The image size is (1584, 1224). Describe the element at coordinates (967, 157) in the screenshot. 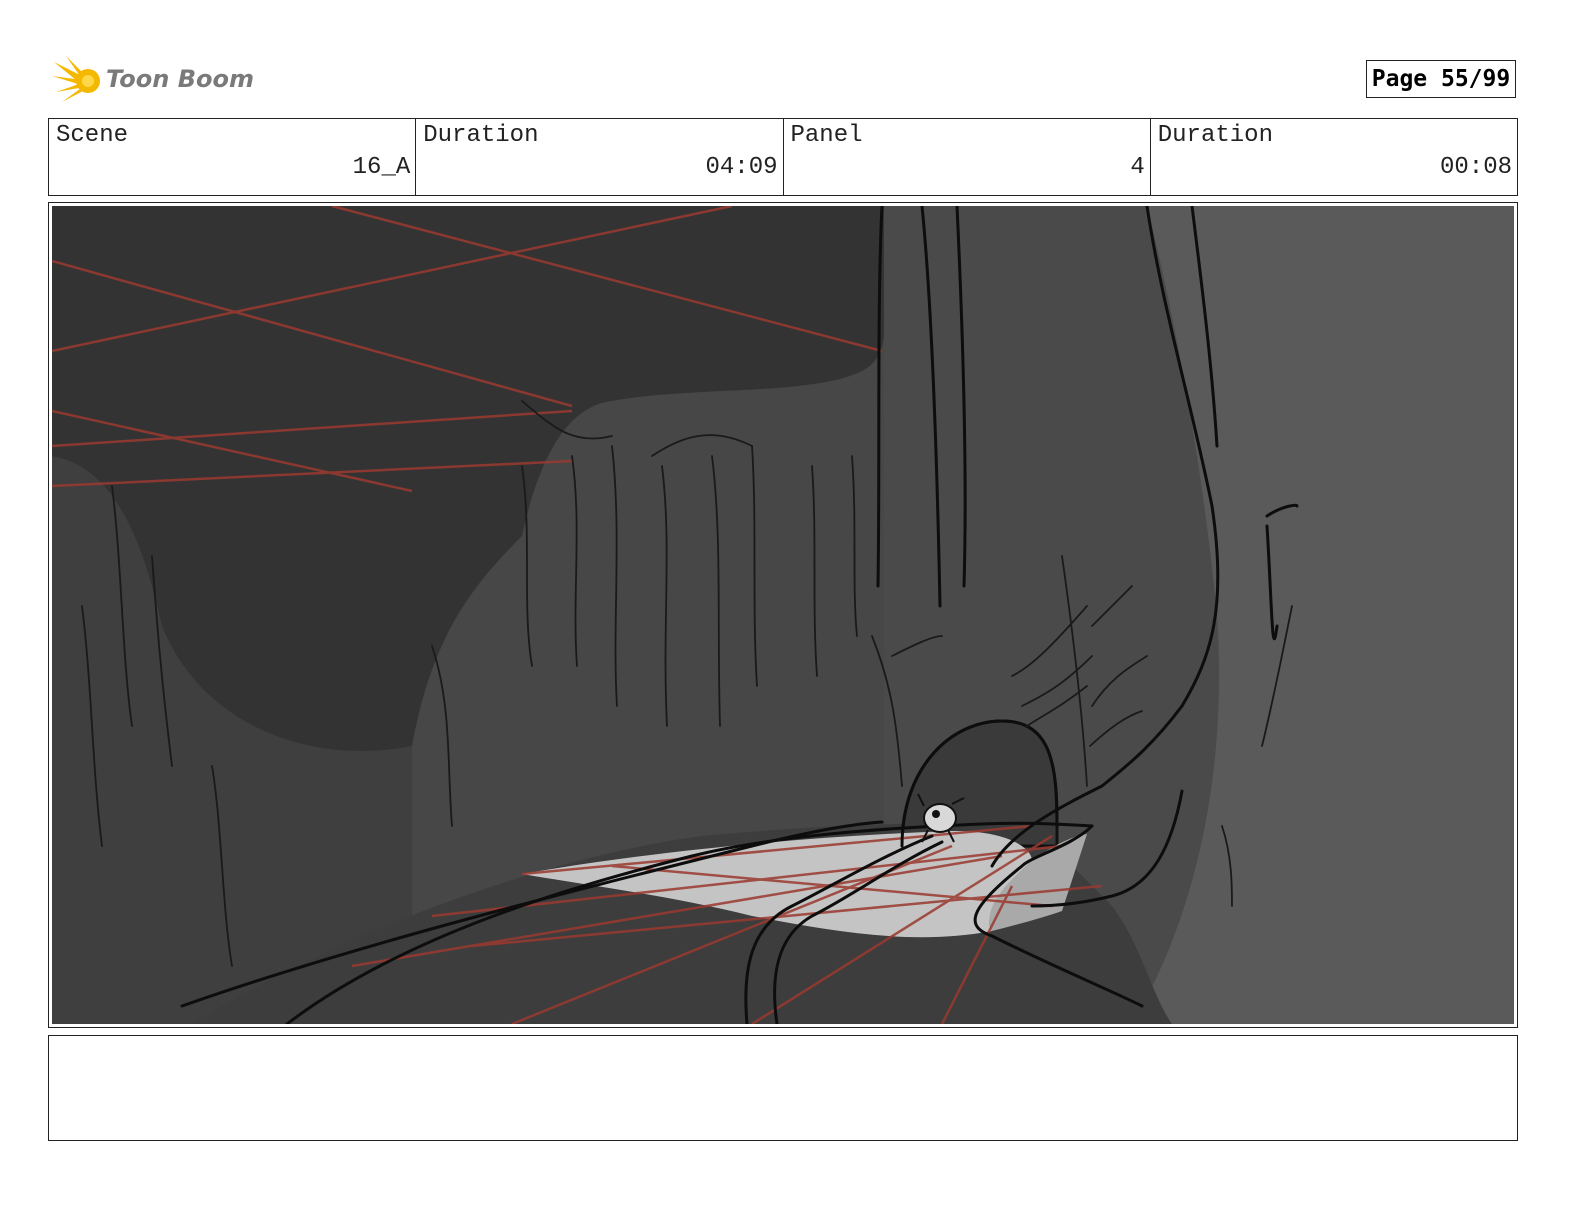

I see `panel-cell: Panel 4` at that location.